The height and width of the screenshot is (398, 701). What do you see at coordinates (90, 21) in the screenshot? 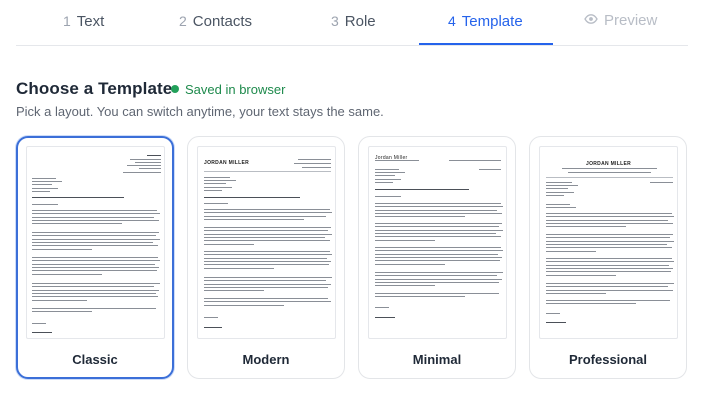
I see `step-label: Text` at bounding box center [90, 21].